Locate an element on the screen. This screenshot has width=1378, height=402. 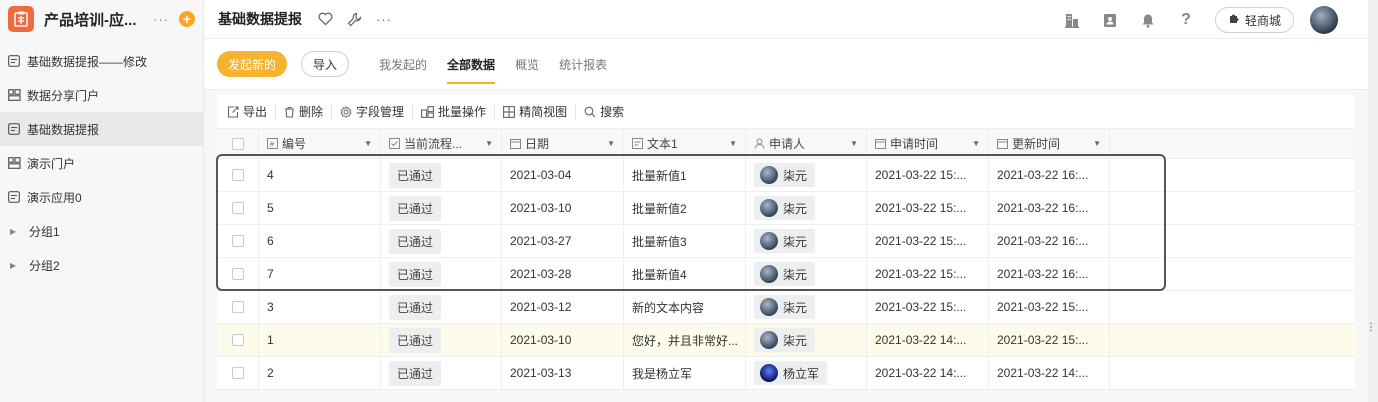
col-header-applied-time: 申请时间 ▼ is located at coordinates (928, 143).